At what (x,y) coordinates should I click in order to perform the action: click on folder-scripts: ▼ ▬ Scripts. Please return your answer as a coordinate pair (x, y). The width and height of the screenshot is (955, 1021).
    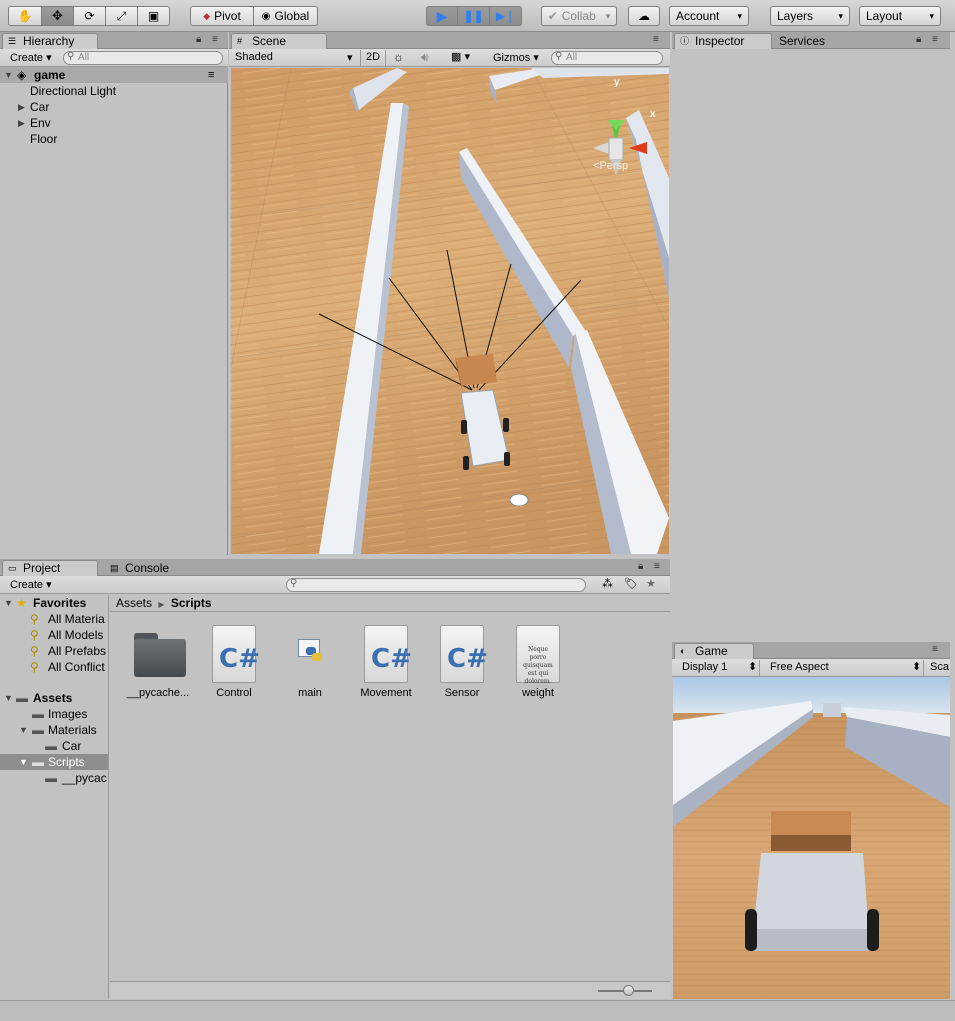
    Looking at the image, I should click on (54, 762).